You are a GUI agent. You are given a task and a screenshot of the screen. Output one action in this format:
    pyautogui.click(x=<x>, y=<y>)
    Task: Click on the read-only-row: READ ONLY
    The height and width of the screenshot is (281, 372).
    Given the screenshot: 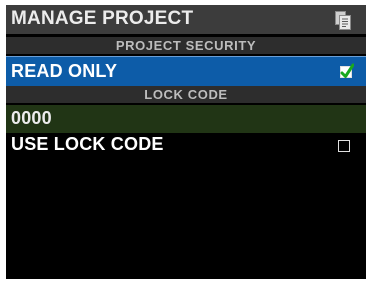 What is the action you would take?
    pyautogui.click(x=186, y=71)
    